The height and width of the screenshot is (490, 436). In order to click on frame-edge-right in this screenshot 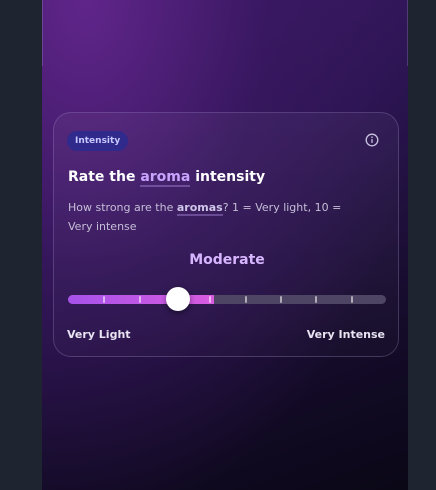, I will do `click(407, 33)`.